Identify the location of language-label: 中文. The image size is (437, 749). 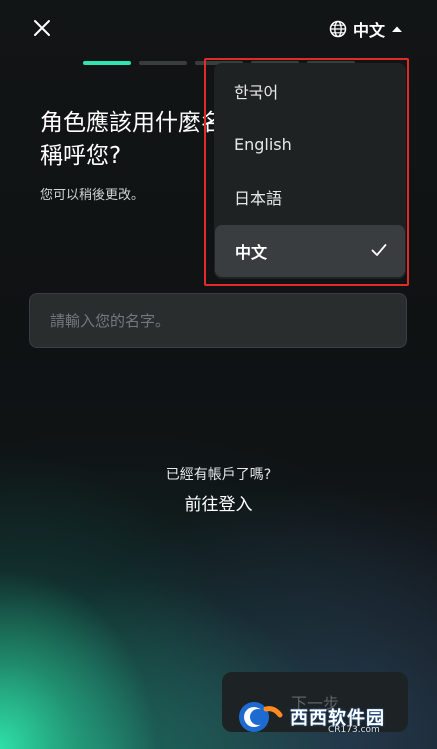
(368, 30).